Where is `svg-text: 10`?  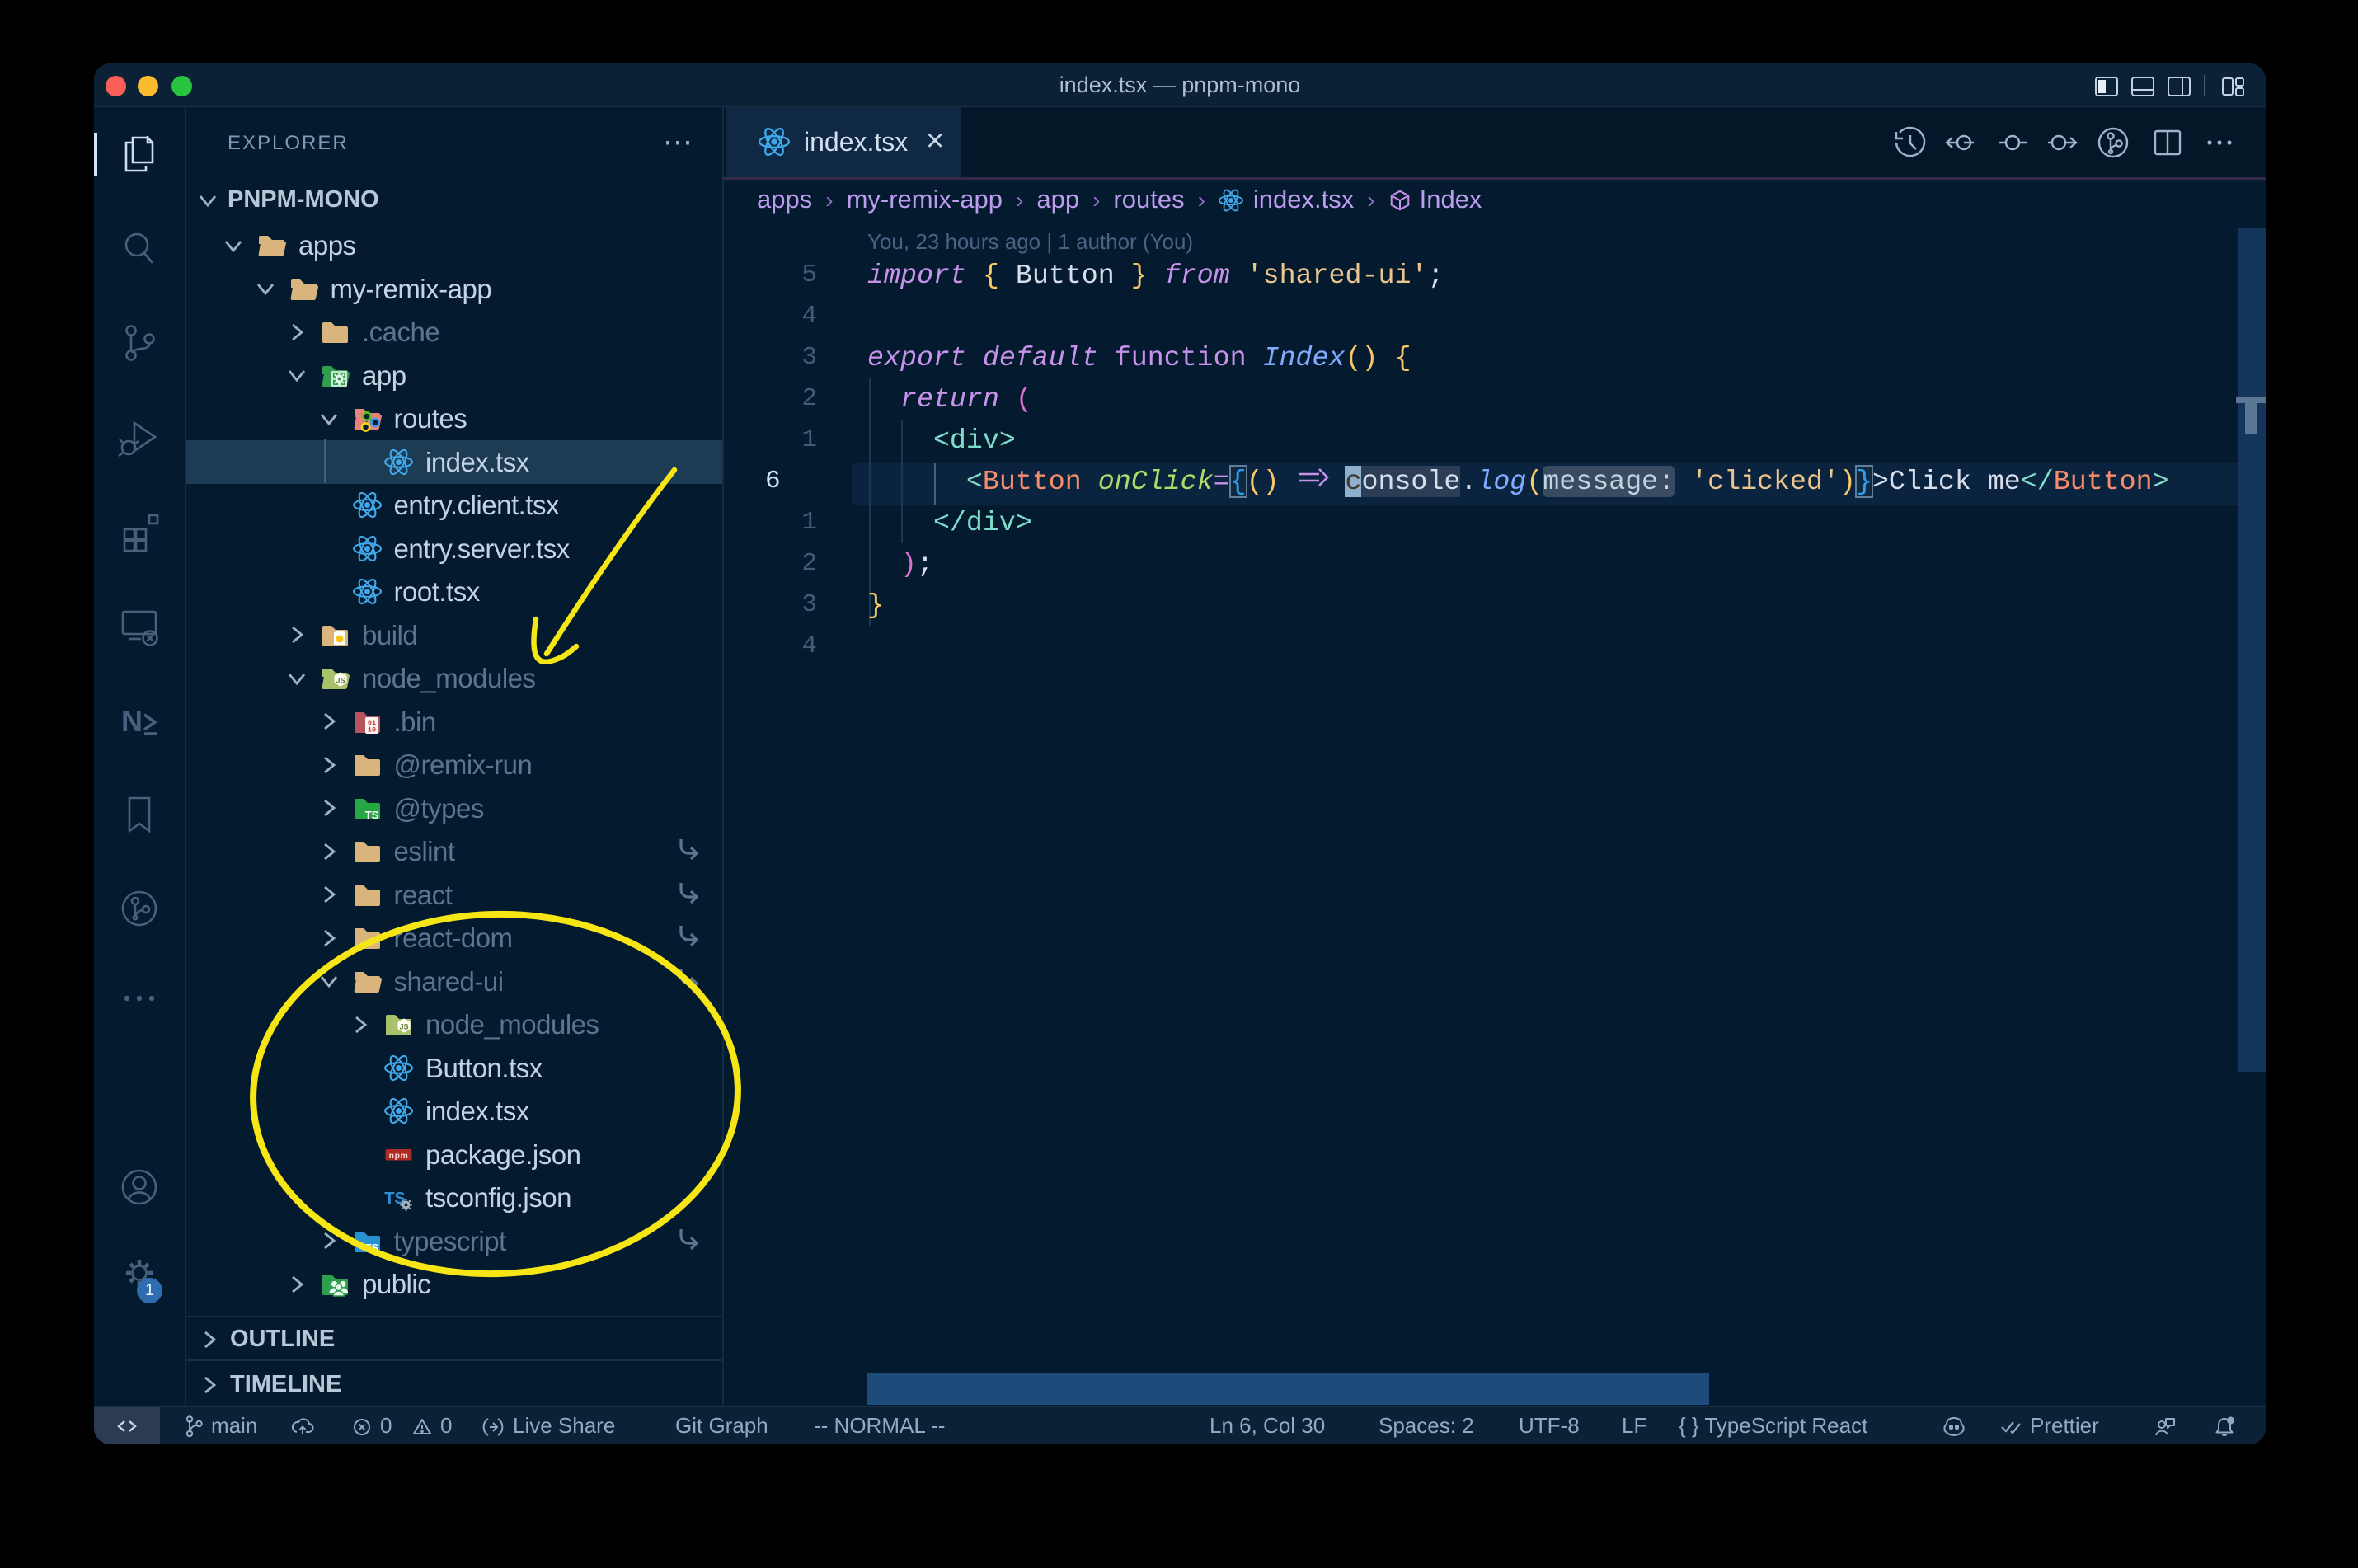 svg-text: 10 is located at coordinates (371, 729).